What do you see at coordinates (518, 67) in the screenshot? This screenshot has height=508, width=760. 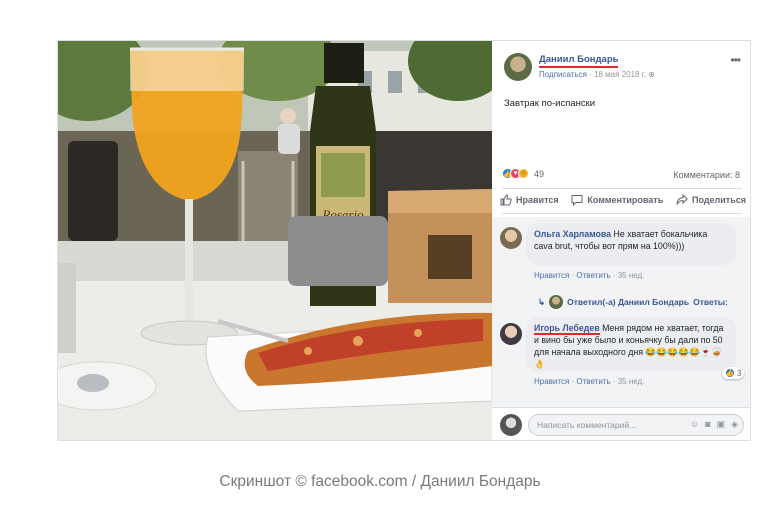 I see `author-avatar` at bounding box center [518, 67].